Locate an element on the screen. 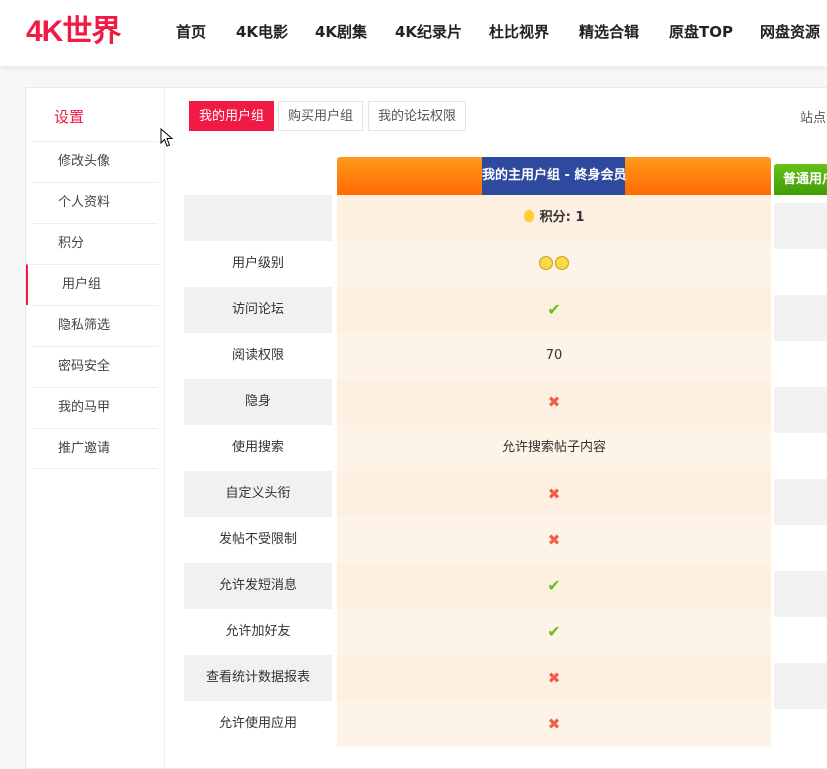  nav-item-home: 首页 is located at coordinates (191, 32).